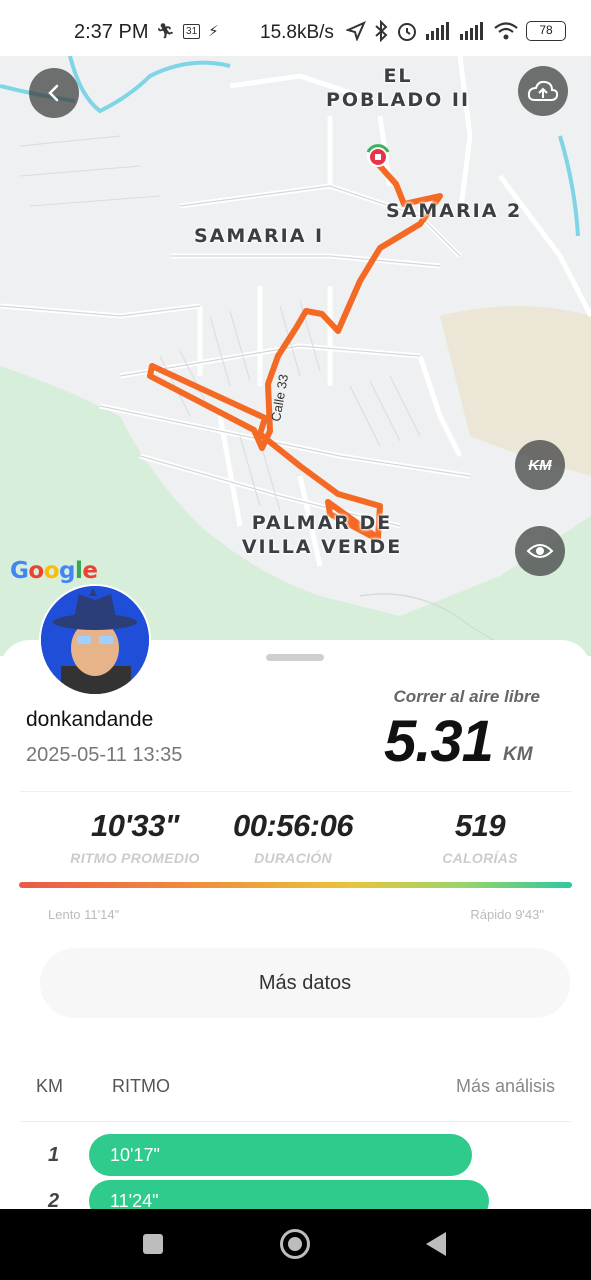 This screenshot has height=1280, width=591. I want to click on bluetooth-icon, so click(381, 31).